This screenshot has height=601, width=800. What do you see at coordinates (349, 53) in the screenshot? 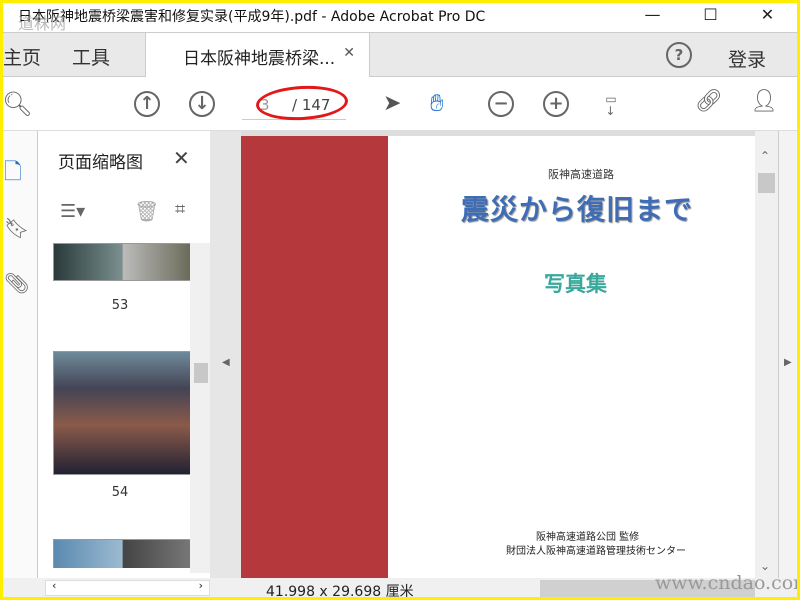
I see `close-tab-icon: ✕` at bounding box center [349, 53].